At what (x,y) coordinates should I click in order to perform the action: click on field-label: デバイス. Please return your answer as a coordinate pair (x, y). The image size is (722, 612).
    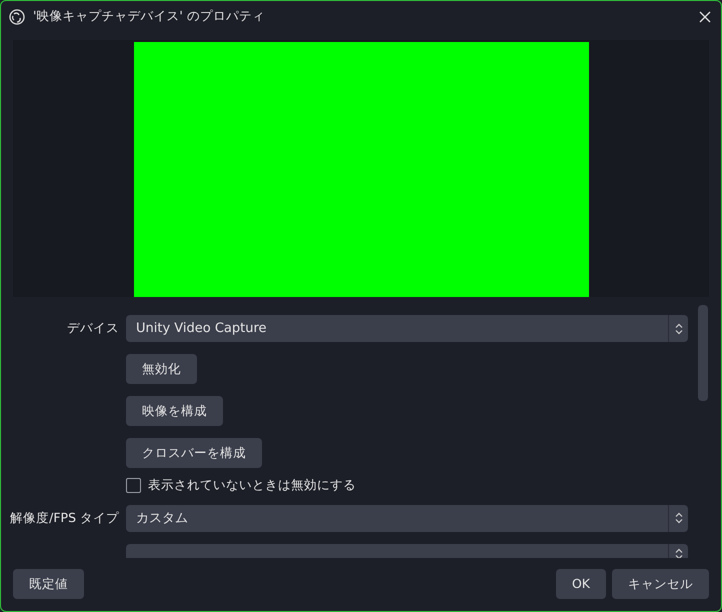
    Looking at the image, I should click on (93, 328).